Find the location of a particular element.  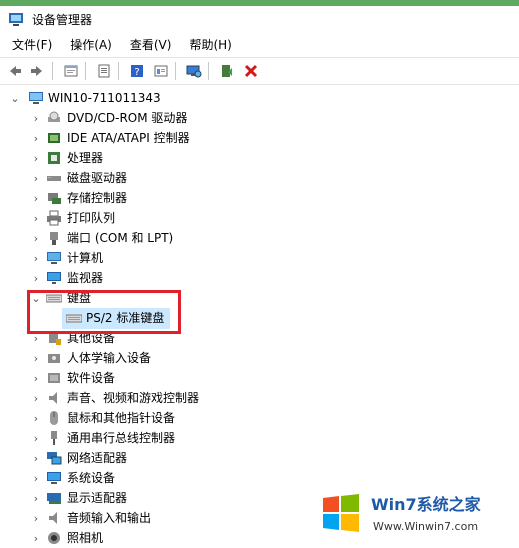

chevron-down-icon: ⌄ is located at coordinates (15, 98).